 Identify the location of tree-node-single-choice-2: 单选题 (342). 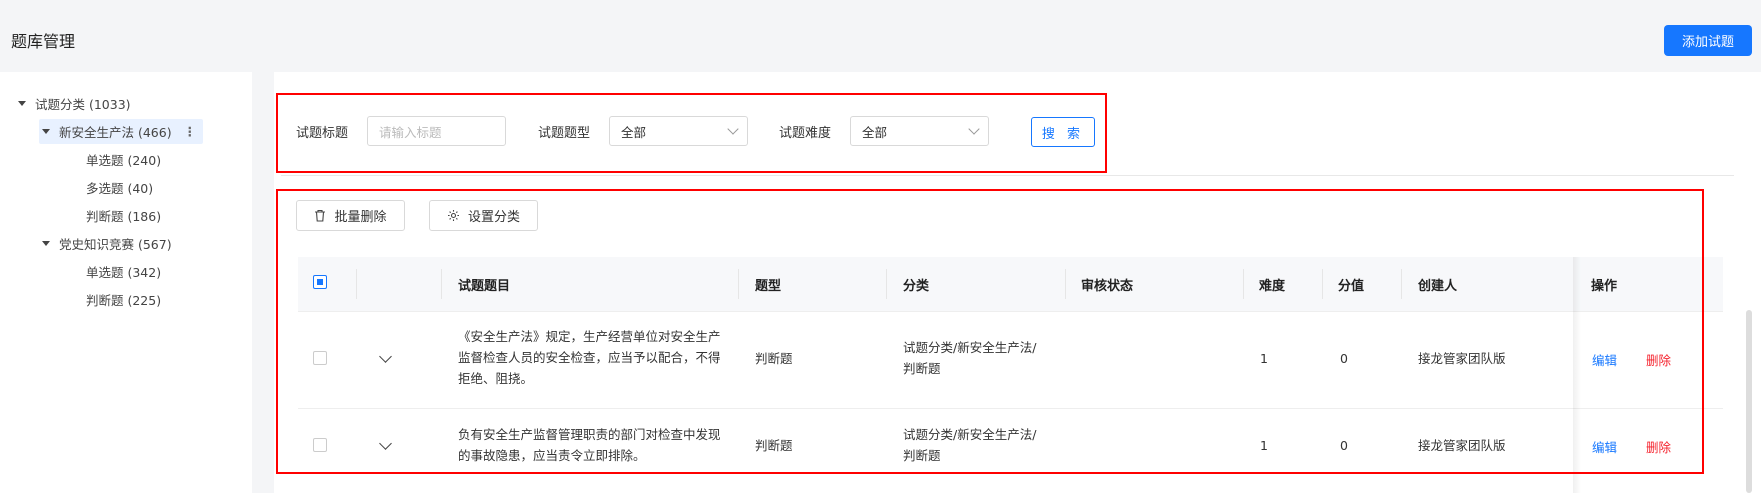
(123, 271).